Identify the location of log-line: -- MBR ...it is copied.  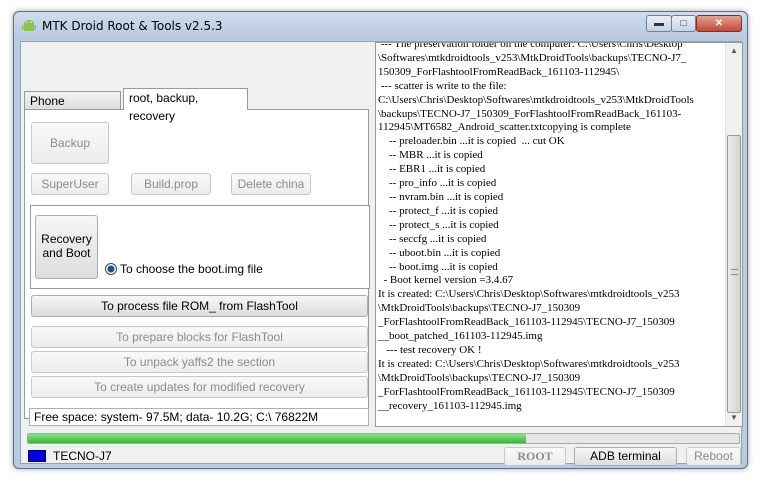
(430, 155).